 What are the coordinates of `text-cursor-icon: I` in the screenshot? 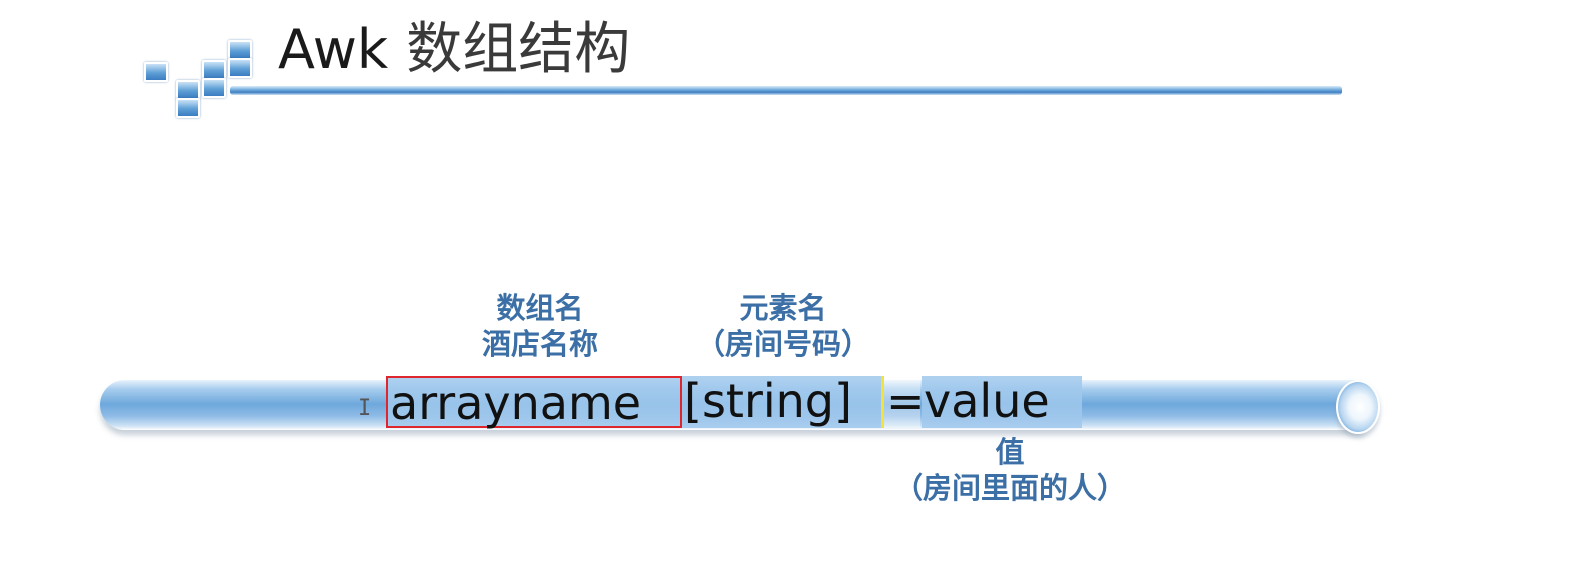 It's located at (365, 408).